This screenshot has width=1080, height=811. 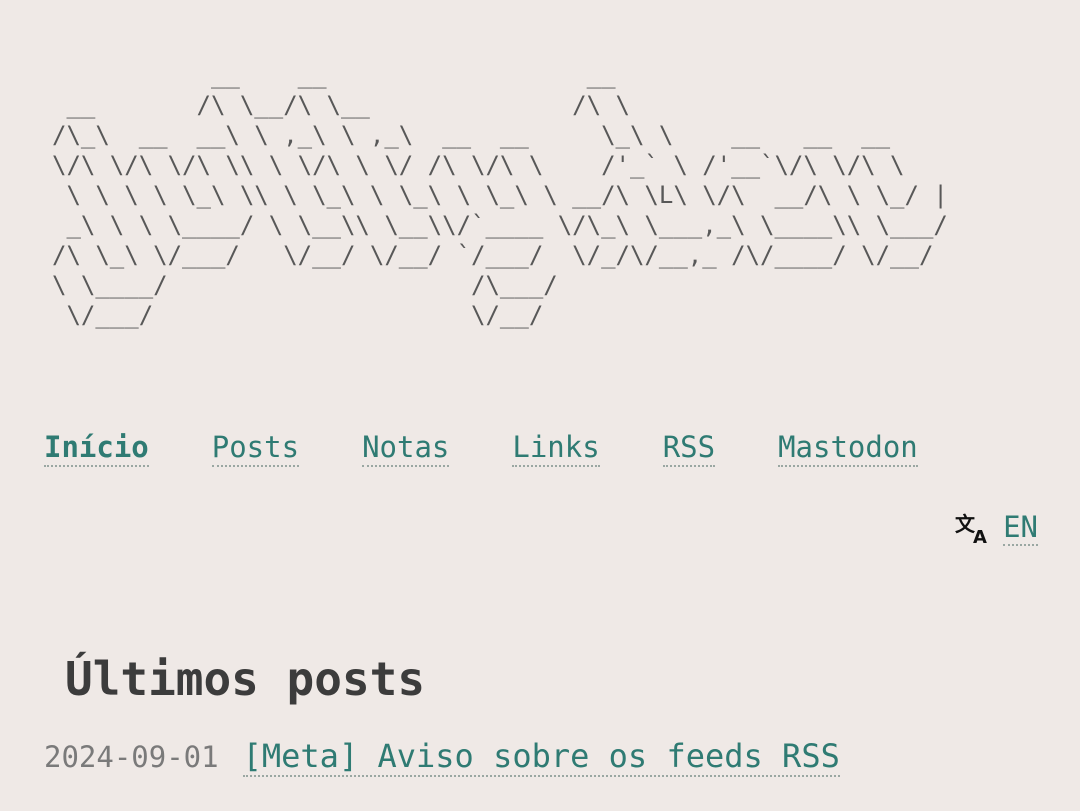 I want to click on nav-item-rss: RSS, so click(x=689, y=448).